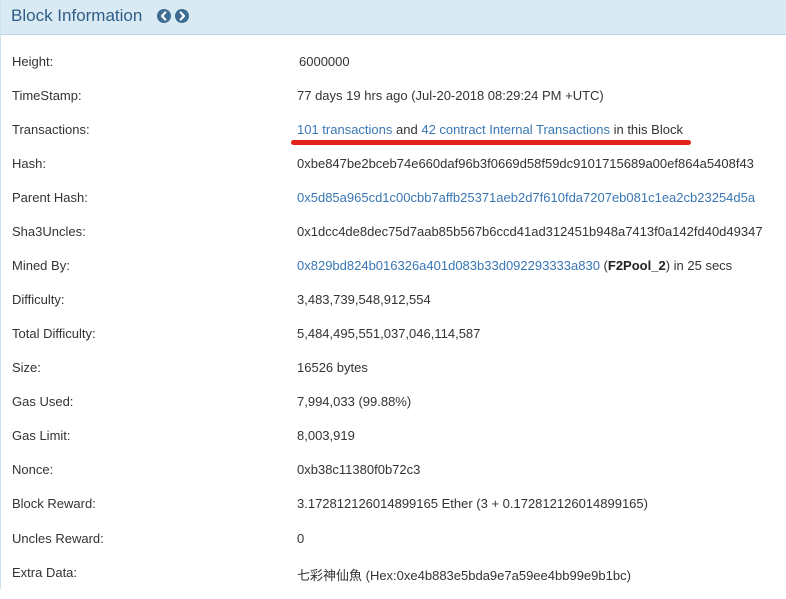 The image size is (786, 599). Describe the element at coordinates (393, 309) in the screenshot. I see `row-difficulty: Difficulty: 3,483,739,548,912,554` at that location.